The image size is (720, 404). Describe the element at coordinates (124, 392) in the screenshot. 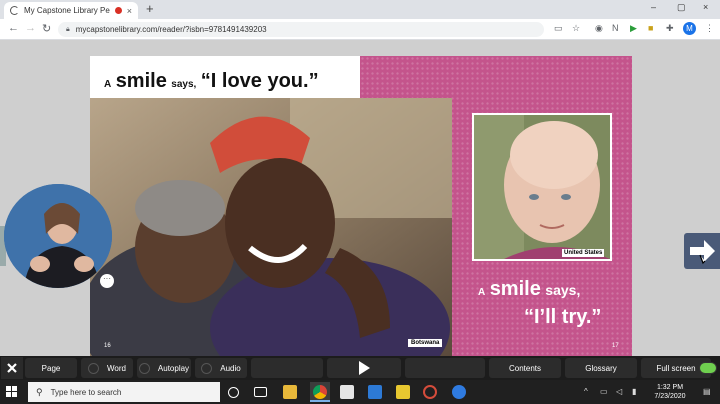

I see `taskbar-search: ⚲ Type here to search` at that location.